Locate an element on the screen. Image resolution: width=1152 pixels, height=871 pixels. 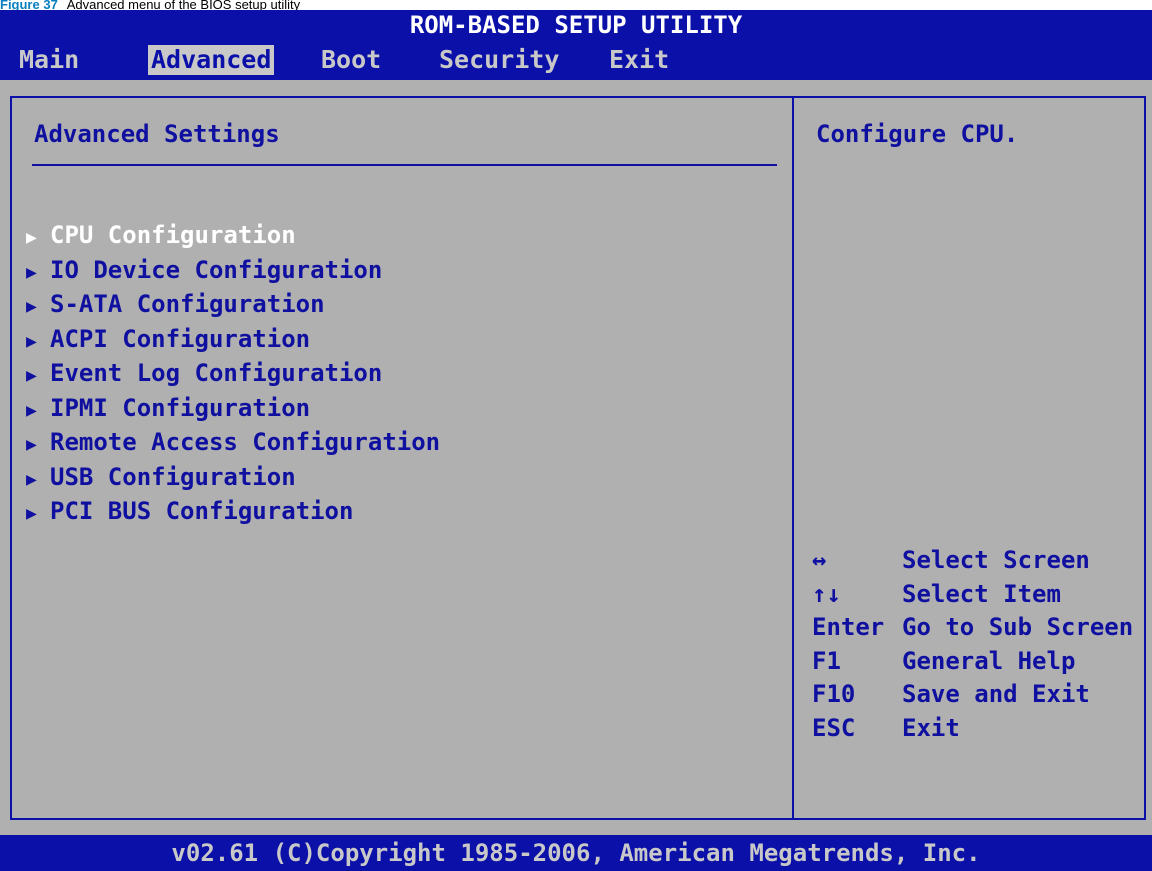
config-item-label: USB Configuration is located at coordinates (173, 476).